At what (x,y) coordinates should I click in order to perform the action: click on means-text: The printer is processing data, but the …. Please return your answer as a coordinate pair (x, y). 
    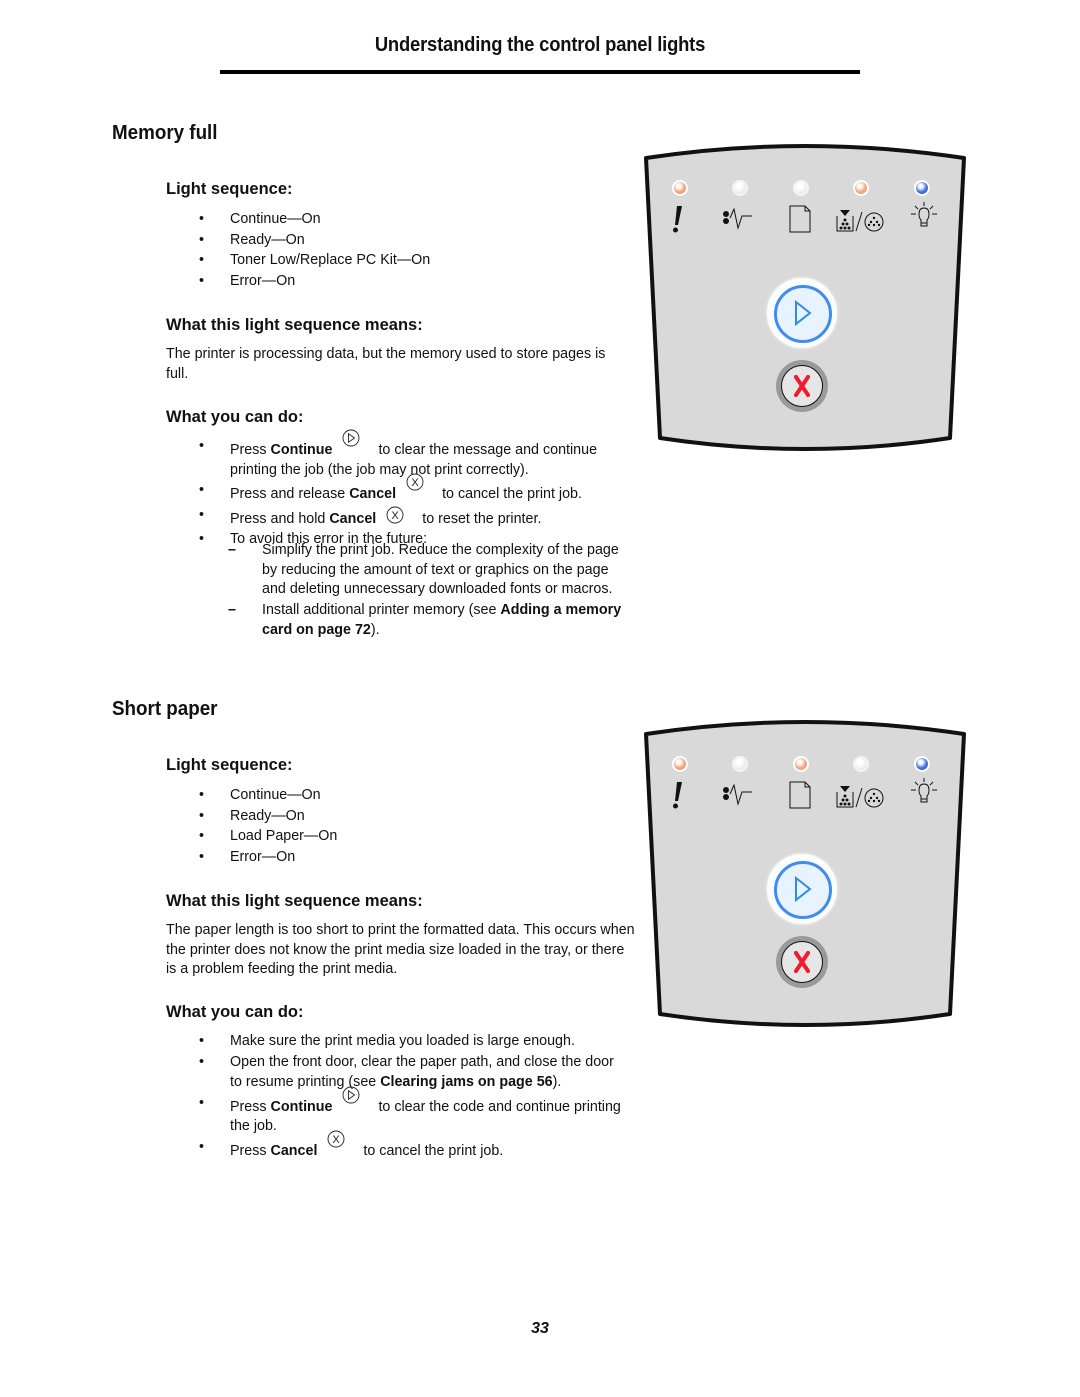
    Looking at the image, I should click on (386, 364).